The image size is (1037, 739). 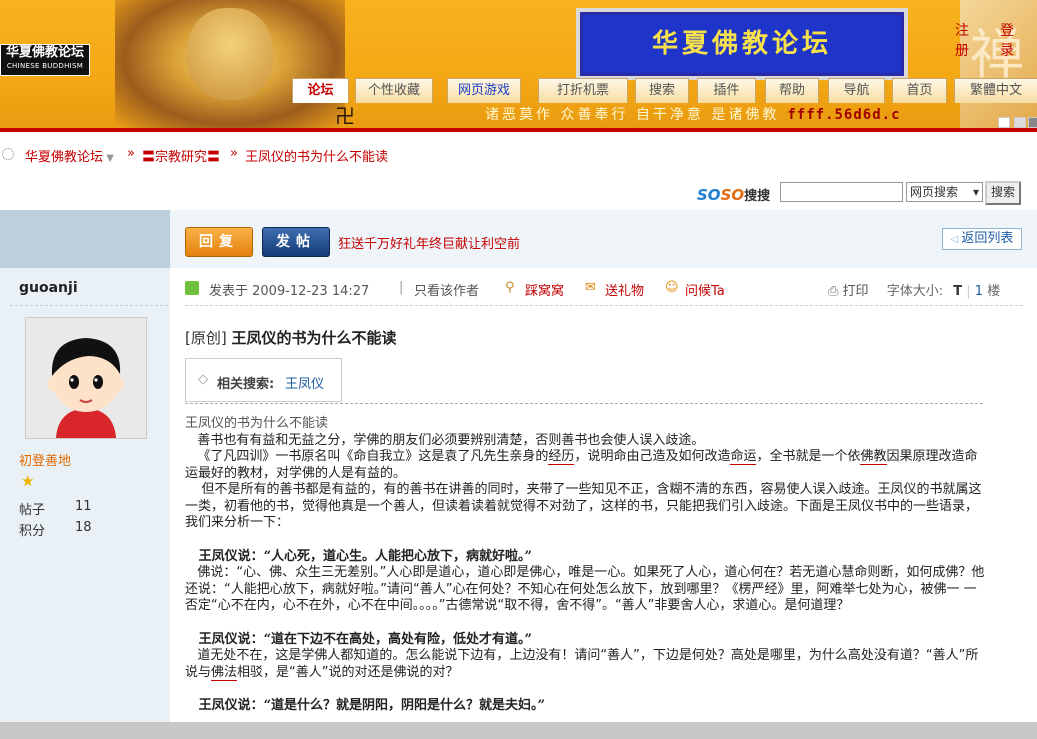 I want to click on buddha-face, so click(x=230, y=54).